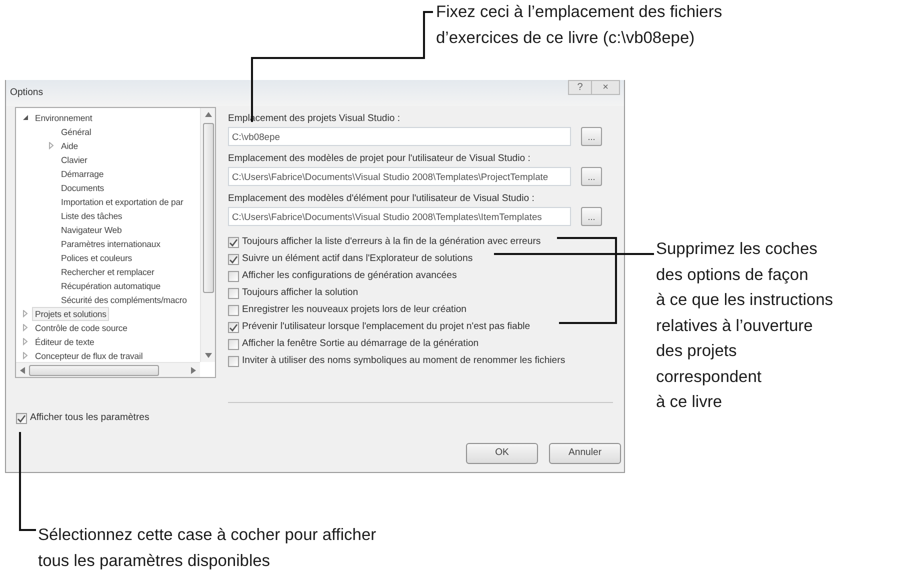  What do you see at coordinates (404, 361) in the screenshot?
I see `checkbox-label: Inviter à utiliser des noms symboliques au moment de renommer les fichiers` at bounding box center [404, 361].